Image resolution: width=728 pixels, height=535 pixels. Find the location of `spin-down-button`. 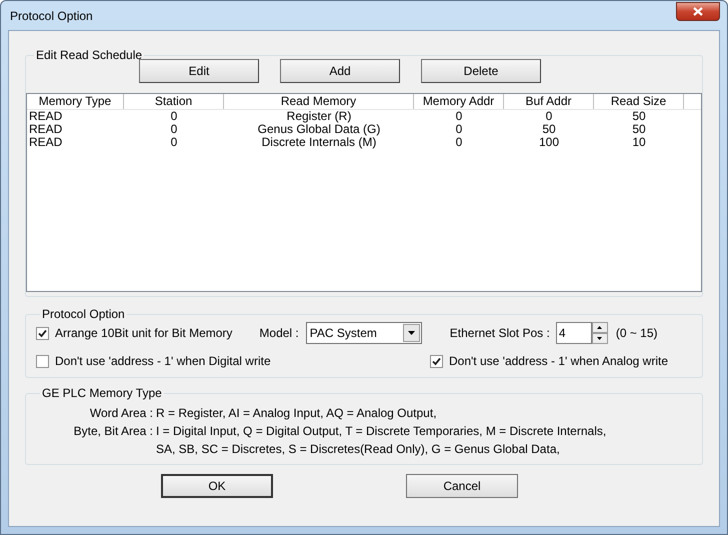

spin-down-button is located at coordinates (600, 338).